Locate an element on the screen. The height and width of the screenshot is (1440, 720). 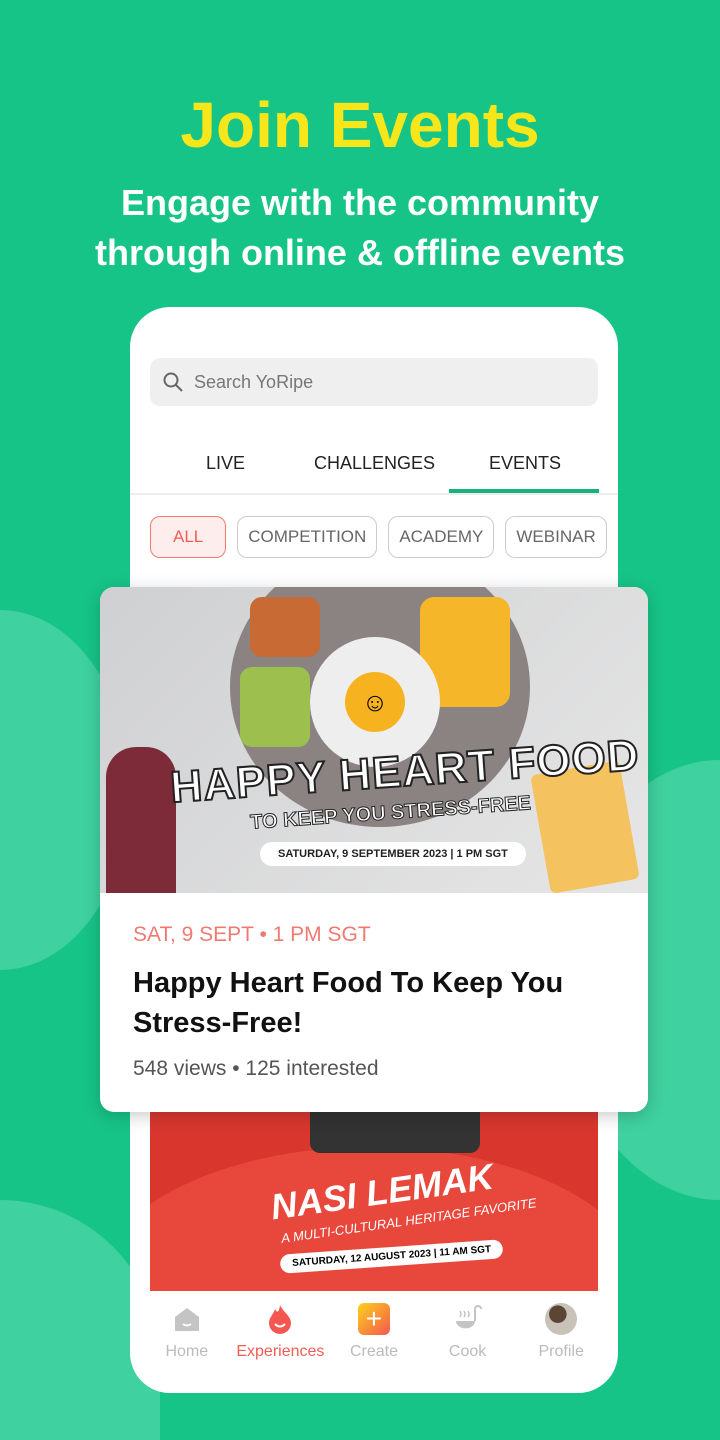
nav-label: Cook is located at coordinates (467, 1351).